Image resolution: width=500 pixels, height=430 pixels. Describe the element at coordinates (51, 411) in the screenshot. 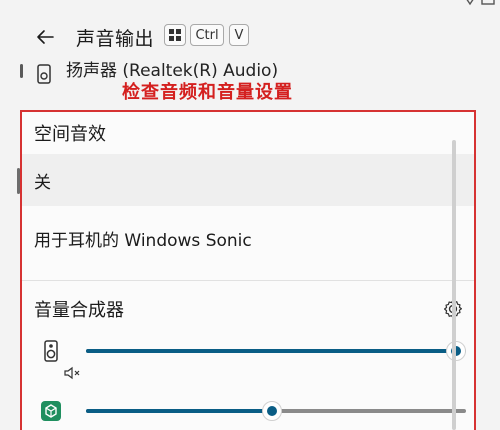

I see `app-cube-icon` at that location.